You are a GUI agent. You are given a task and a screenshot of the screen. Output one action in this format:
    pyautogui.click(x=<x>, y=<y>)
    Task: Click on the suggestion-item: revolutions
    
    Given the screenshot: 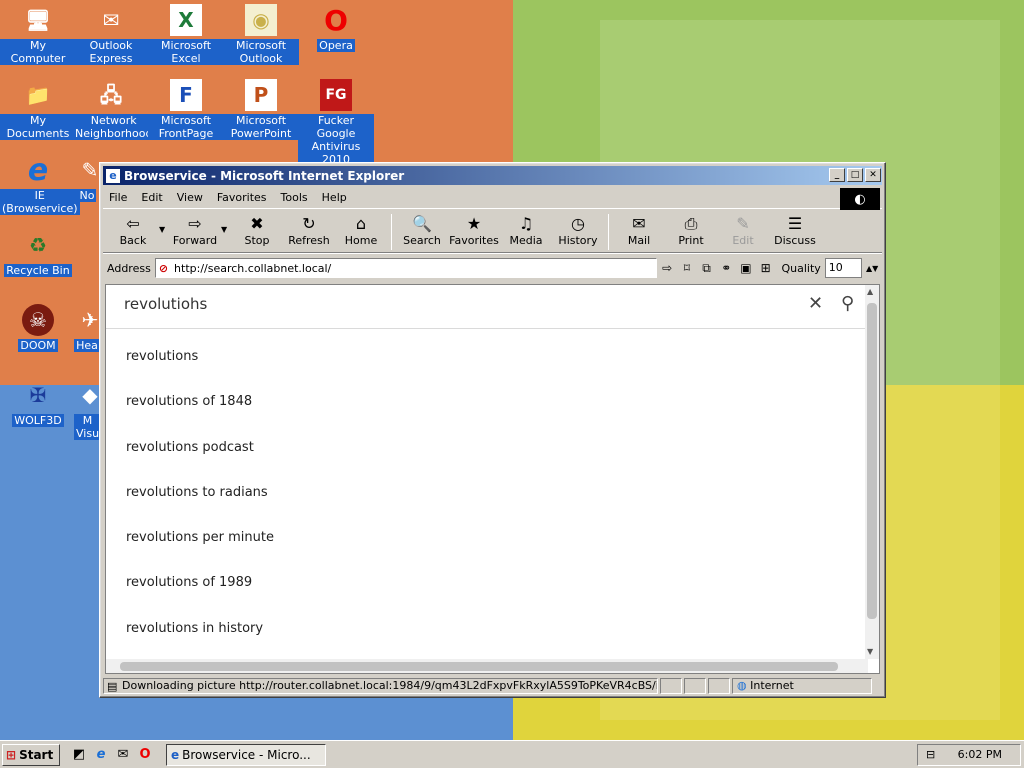 What is the action you would take?
    pyautogui.click(x=200, y=371)
    